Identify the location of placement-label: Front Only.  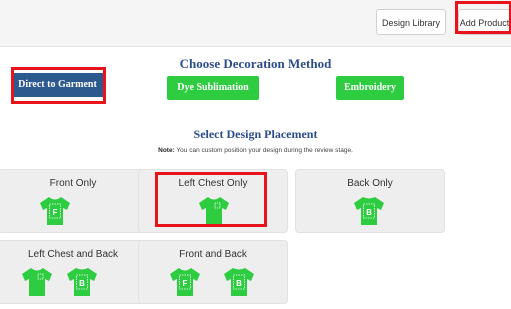
(73, 183).